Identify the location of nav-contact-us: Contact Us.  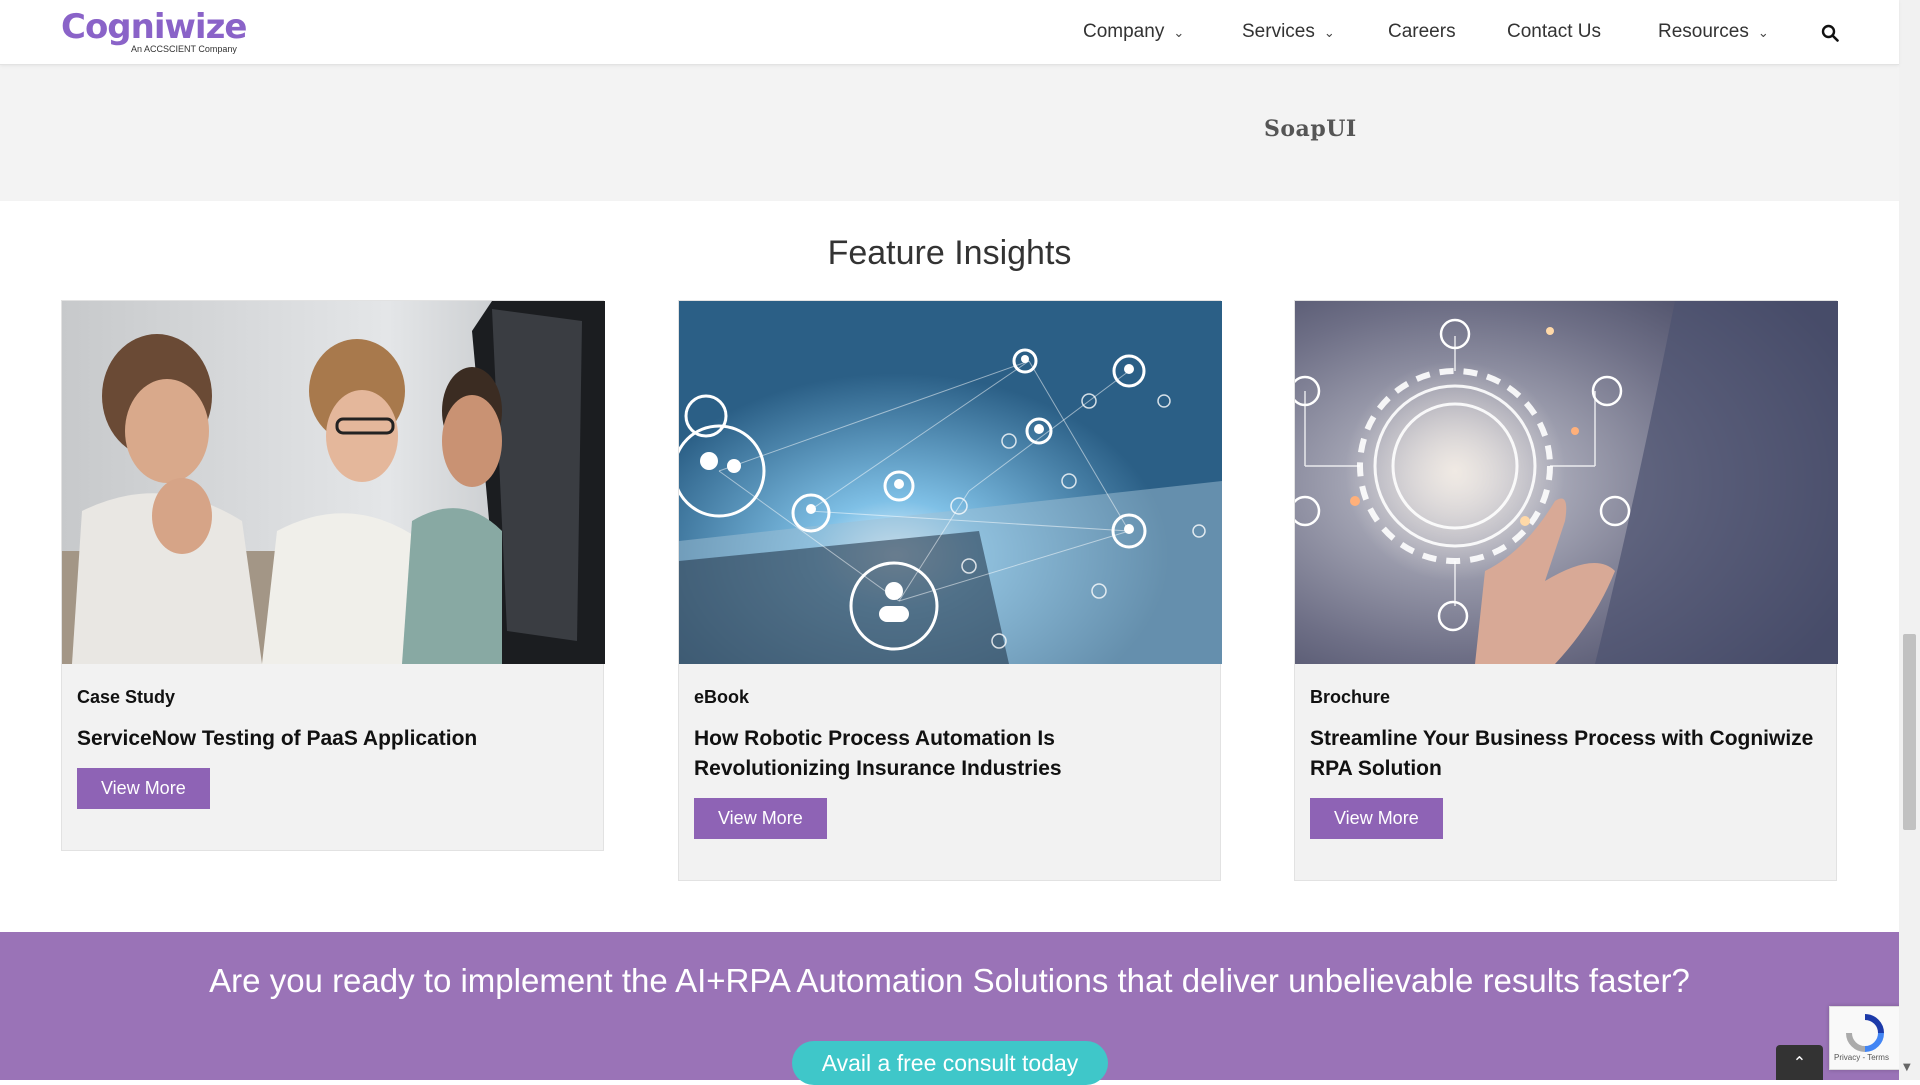
(1554, 32).